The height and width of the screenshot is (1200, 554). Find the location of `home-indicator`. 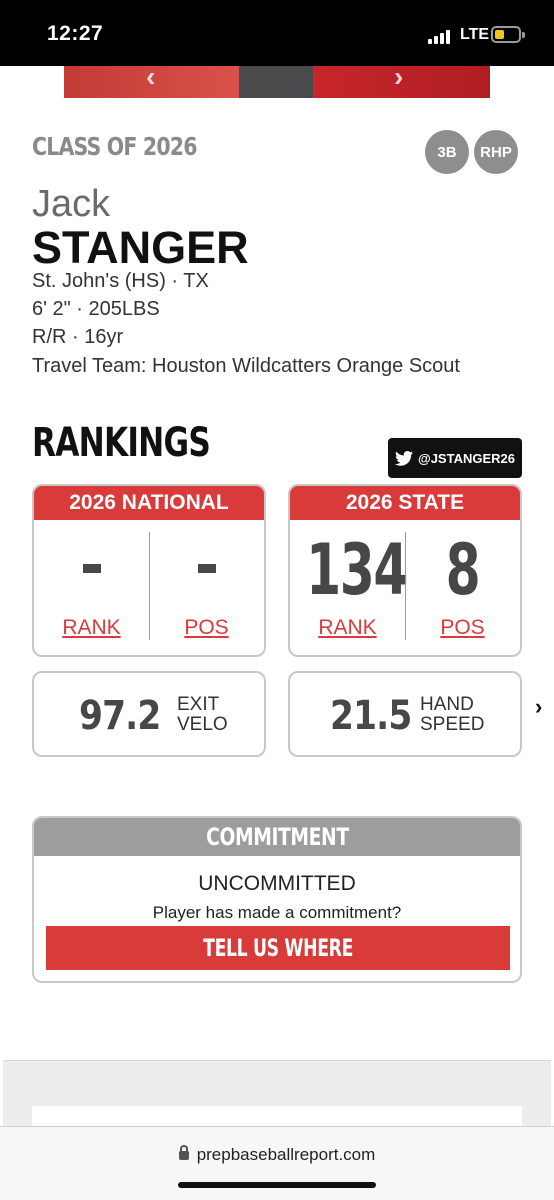

home-indicator is located at coordinates (277, 1185).